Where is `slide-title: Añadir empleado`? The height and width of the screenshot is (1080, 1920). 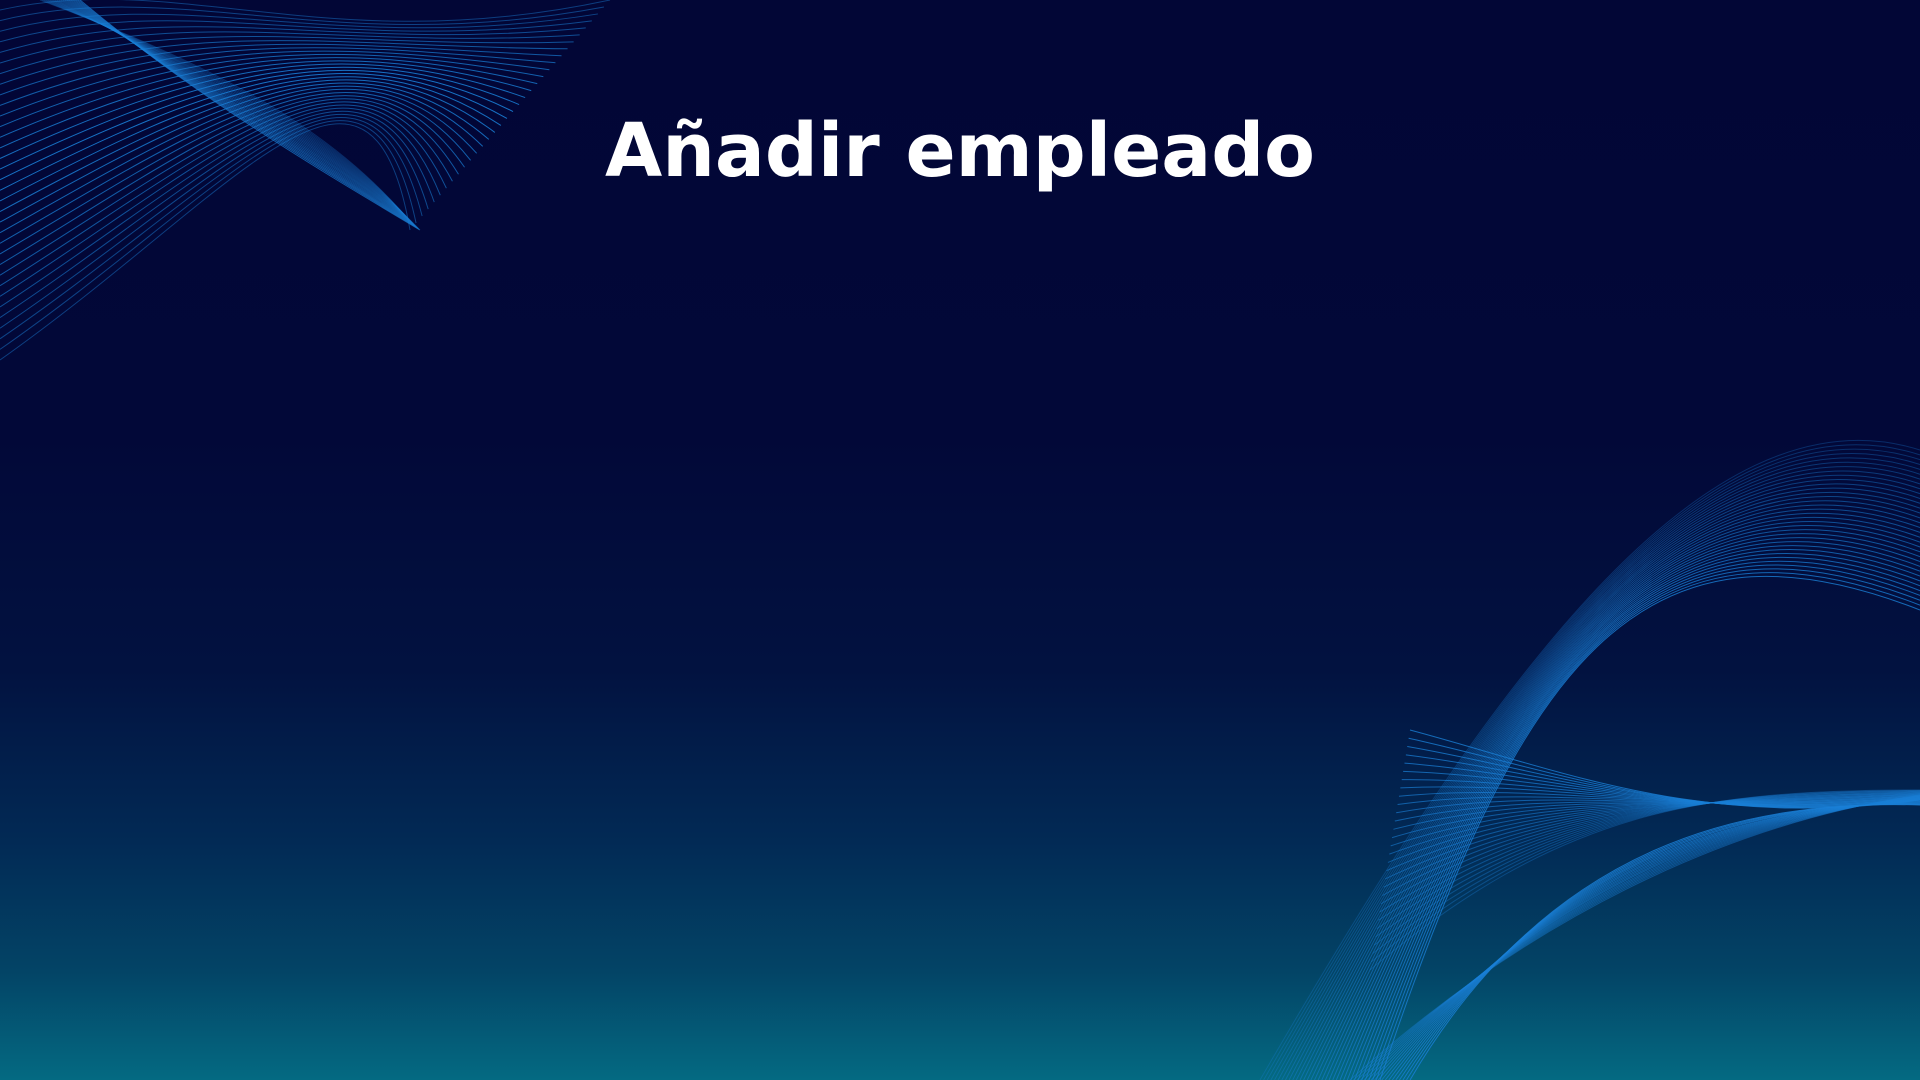 slide-title: Añadir empleado is located at coordinates (960, 151).